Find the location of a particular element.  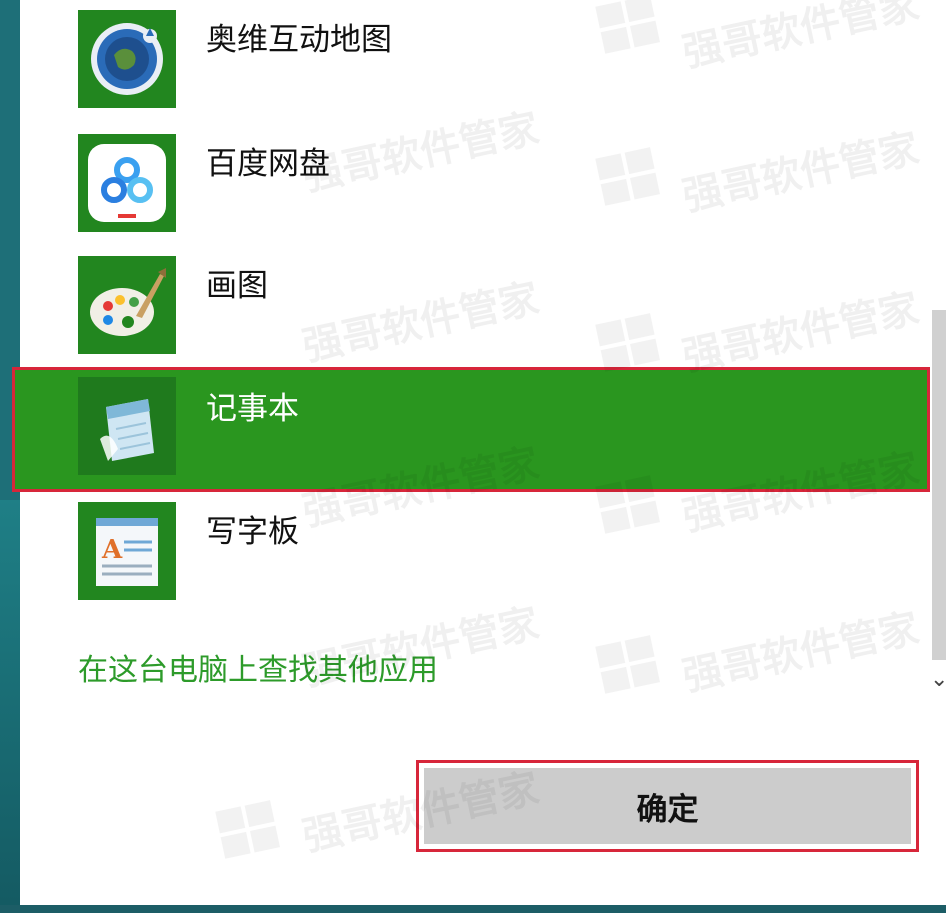

app-label: 奥维互动地图 is located at coordinates (299, 40).